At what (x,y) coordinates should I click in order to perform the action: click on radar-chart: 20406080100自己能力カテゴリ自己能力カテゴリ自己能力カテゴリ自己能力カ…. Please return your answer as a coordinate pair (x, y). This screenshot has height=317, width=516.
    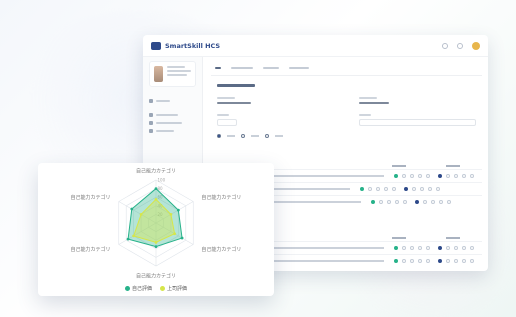
    Looking at the image, I should click on (156, 224).